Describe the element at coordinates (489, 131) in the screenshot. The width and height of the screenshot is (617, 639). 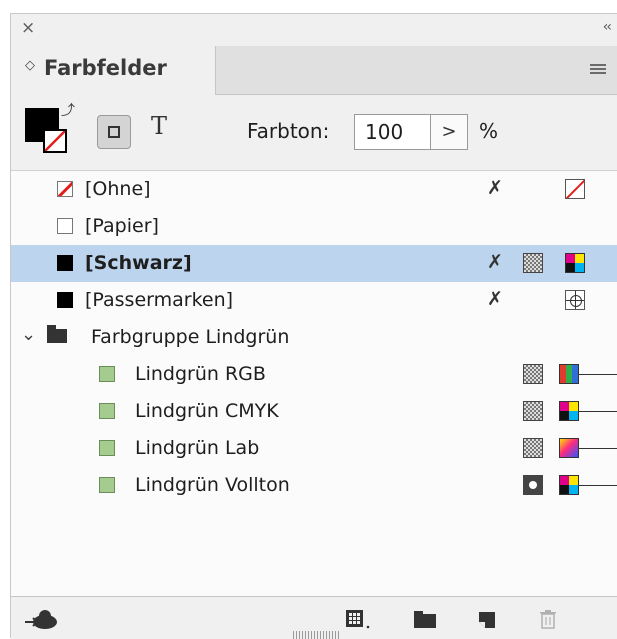
I see `percent-label: %` at that location.